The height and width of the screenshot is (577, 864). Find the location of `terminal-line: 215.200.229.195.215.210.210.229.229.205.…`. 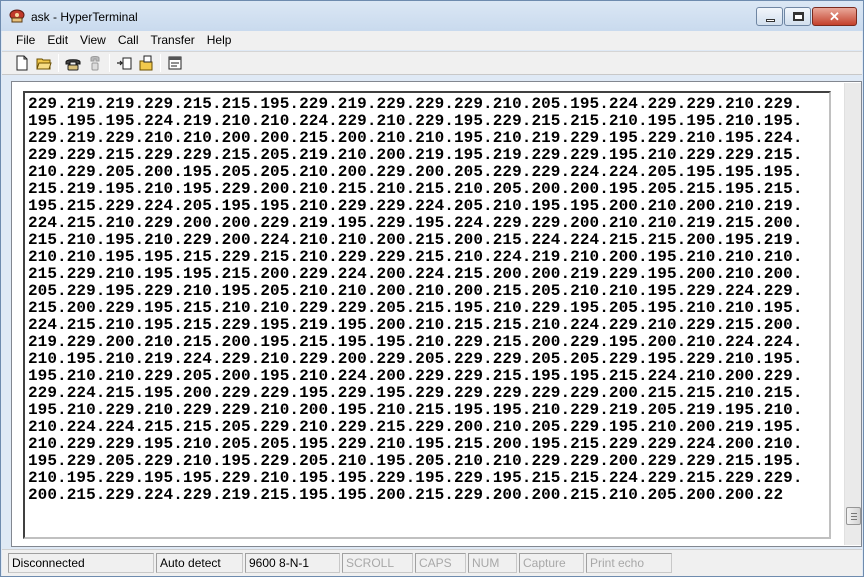

terminal-line: 215.200.229.195.215.210.210.229.229.205.… is located at coordinates (415, 308).